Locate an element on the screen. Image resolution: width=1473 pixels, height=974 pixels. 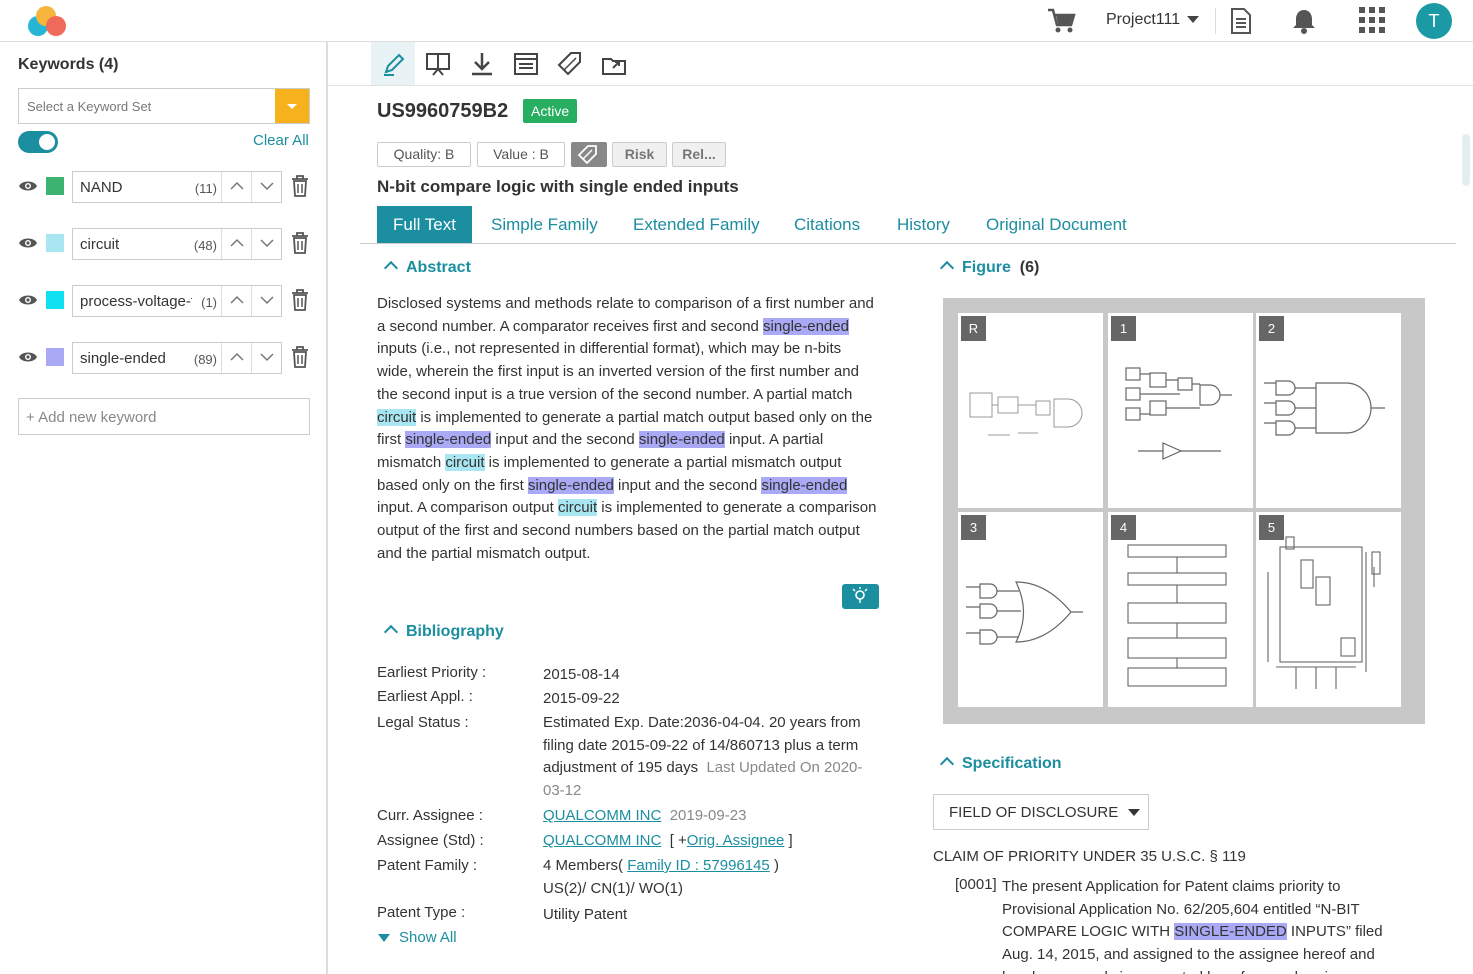
bell-icon is located at coordinates (1304, 21).